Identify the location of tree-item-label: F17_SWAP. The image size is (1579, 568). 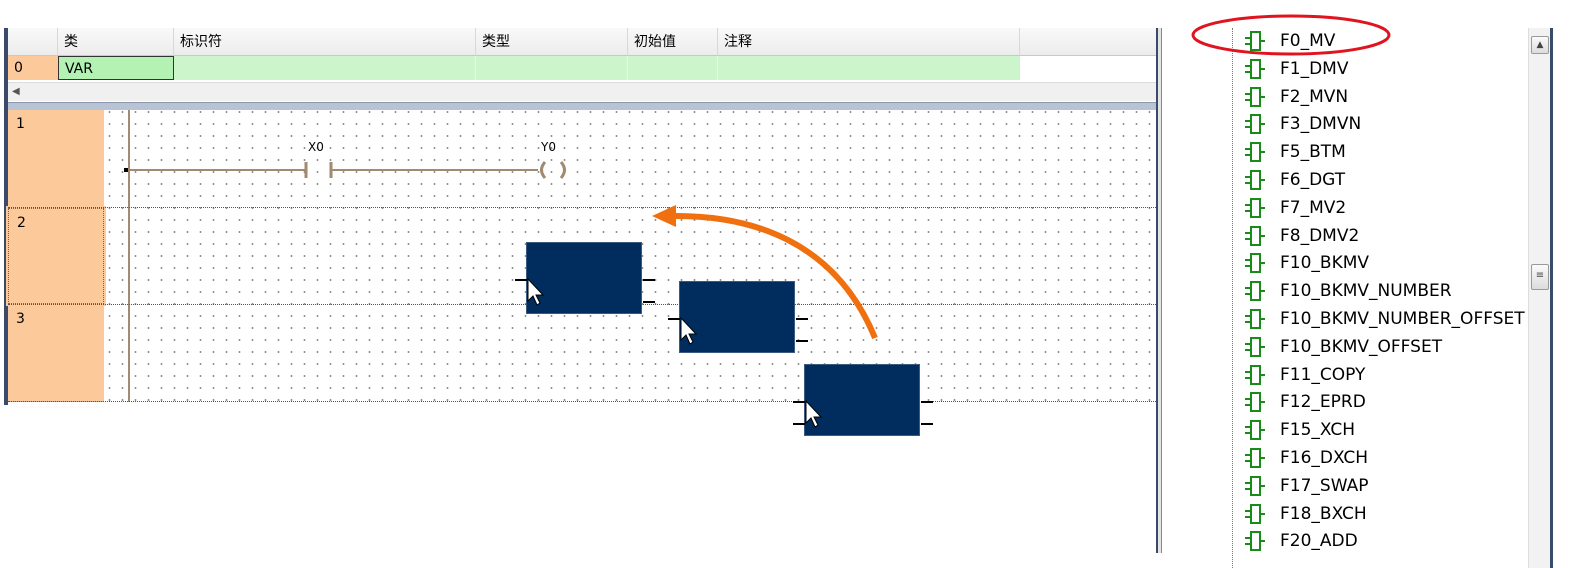
(1324, 485).